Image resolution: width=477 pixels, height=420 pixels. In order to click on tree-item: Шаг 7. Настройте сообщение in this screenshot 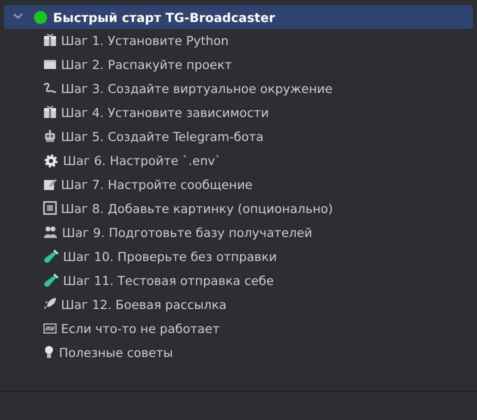, I will do `click(238, 185)`.